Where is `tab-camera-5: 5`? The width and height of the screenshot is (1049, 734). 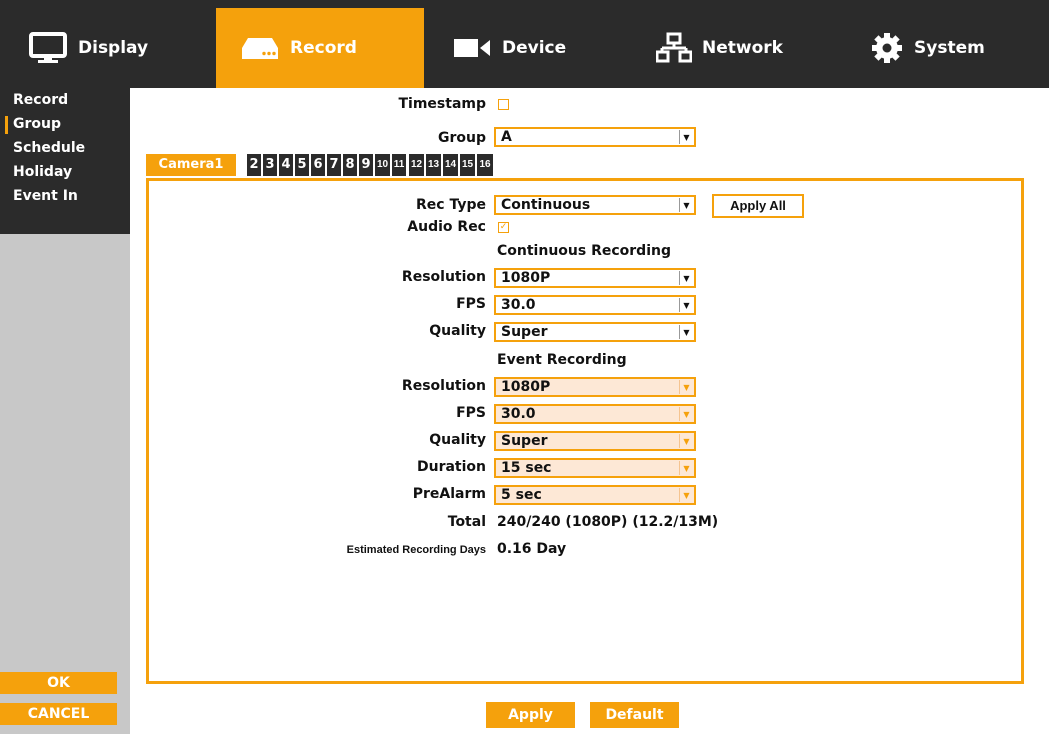
tab-camera-5: 5 is located at coordinates (302, 165).